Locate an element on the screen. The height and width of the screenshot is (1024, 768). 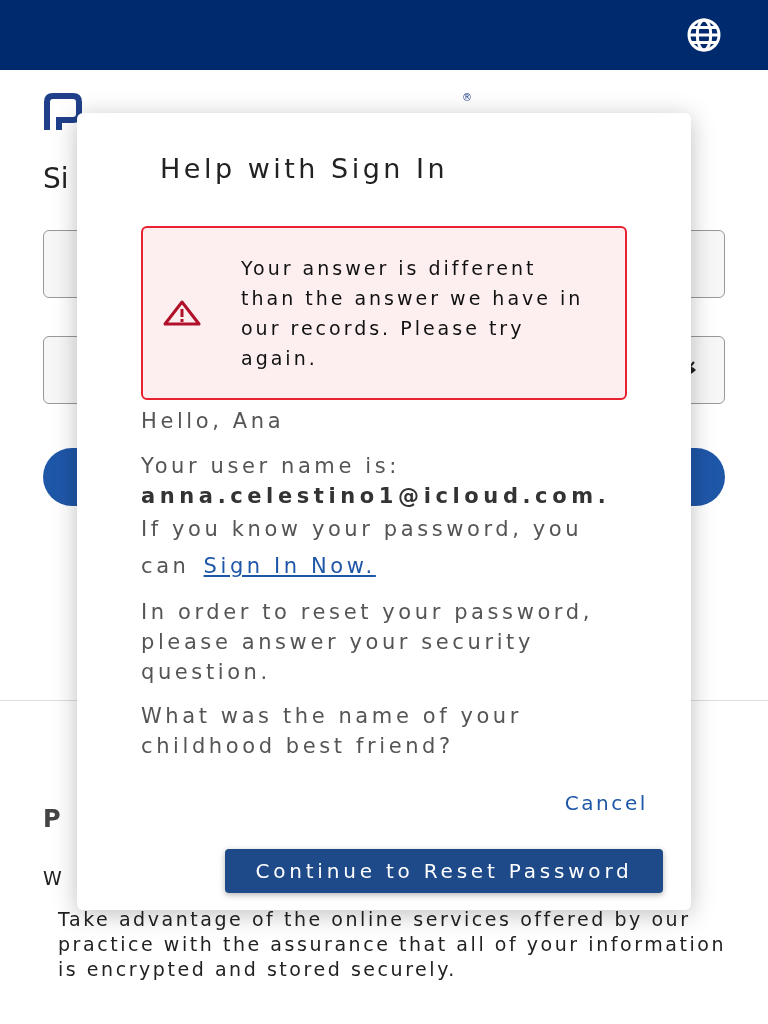
info-paragraph: Take advantage of the online services offered by our practice with the assurance that all of your information is encrypted and stored securely. is located at coordinates (393, 944).